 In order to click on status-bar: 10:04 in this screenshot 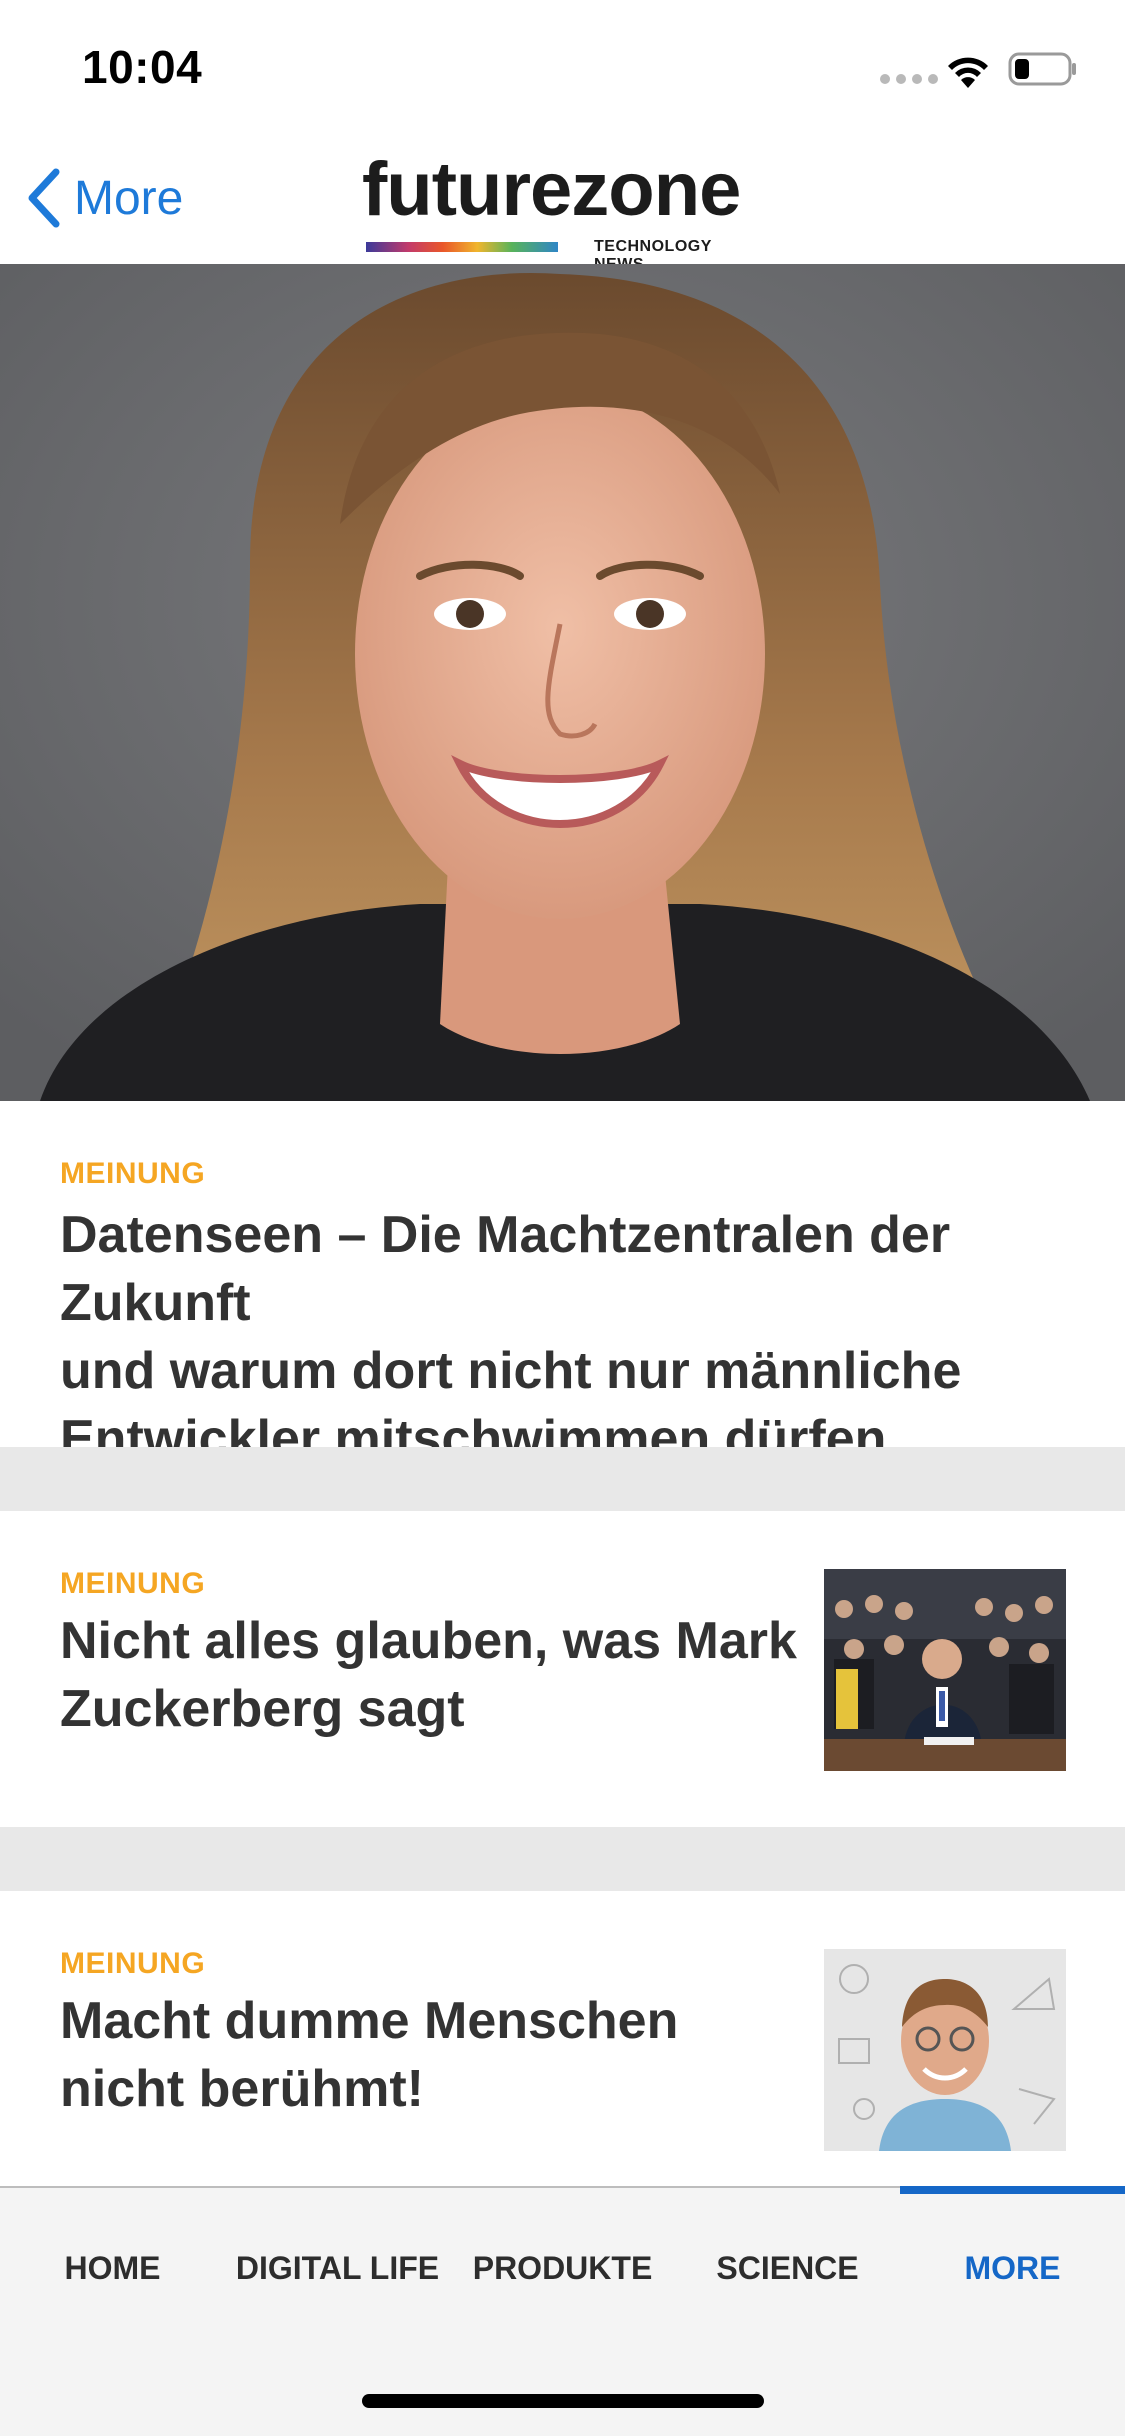, I will do `click(562, 66)`.